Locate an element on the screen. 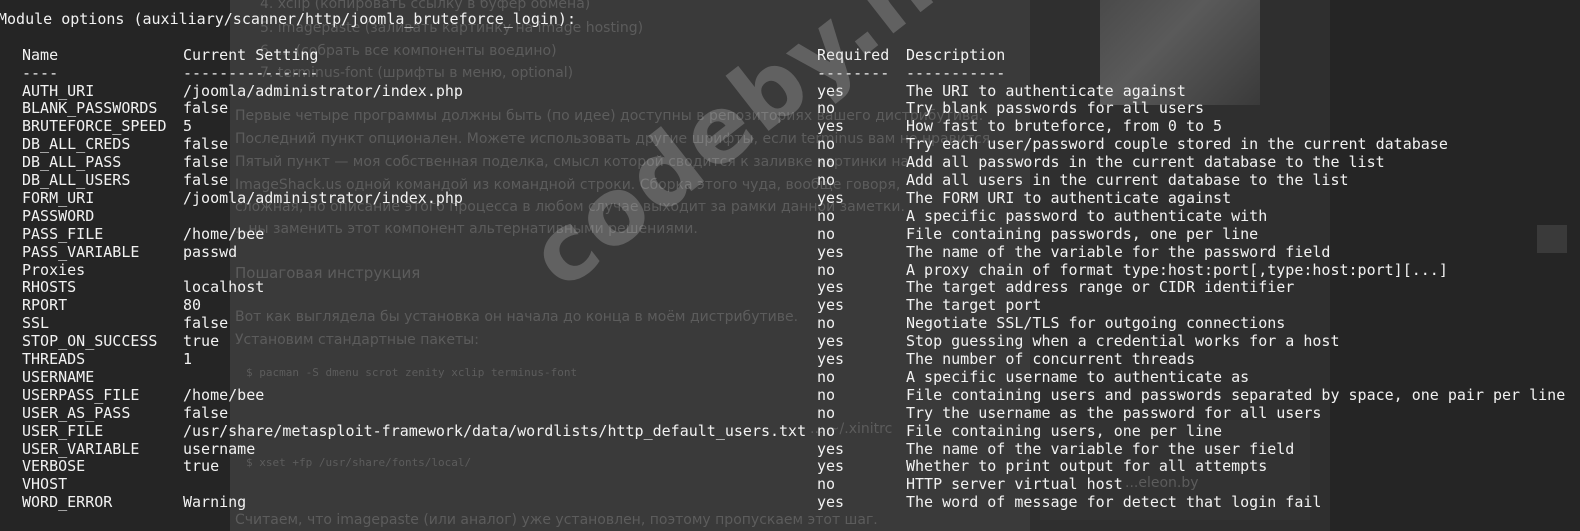 Image resolution: width=1580 pixels, height=531 pixels. option-description: A specific password to authenticate with is located at coordinates (1087, 215).